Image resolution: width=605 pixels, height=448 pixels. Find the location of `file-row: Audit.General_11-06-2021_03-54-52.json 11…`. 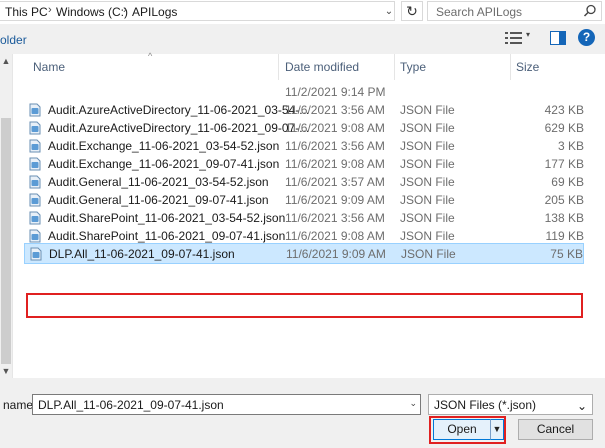

file-row: Audit.General_11-06-2021_03-54-52.json 11… is located at coordinates (304, 182).